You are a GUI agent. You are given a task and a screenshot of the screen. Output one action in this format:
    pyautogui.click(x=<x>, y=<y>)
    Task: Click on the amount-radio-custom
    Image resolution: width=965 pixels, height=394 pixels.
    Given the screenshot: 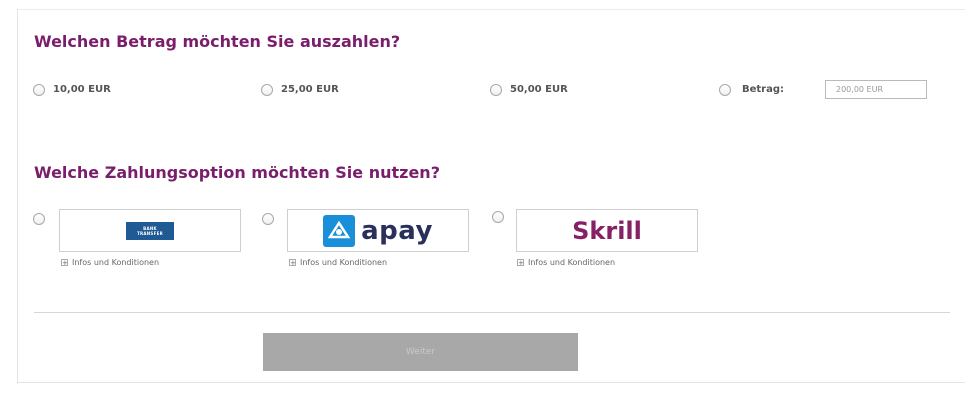 What is the action you would take?
    pyautogui.click(x=725, y=90)
    